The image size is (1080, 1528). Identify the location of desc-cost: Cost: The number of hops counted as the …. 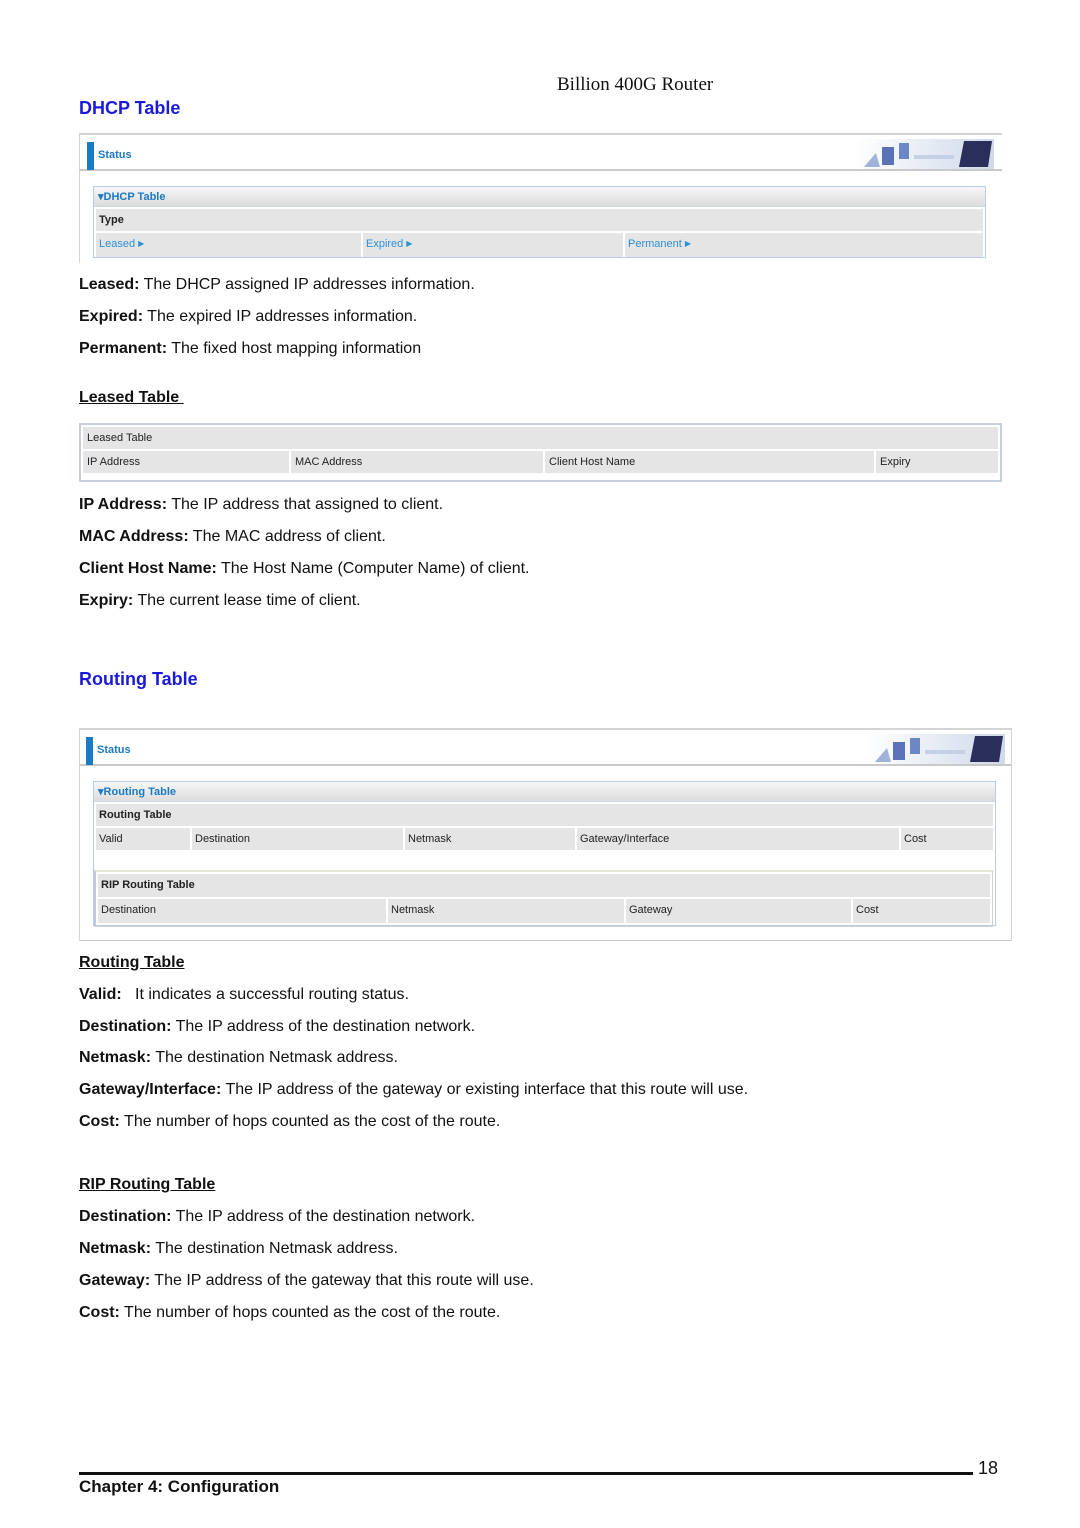
(290, 1121).